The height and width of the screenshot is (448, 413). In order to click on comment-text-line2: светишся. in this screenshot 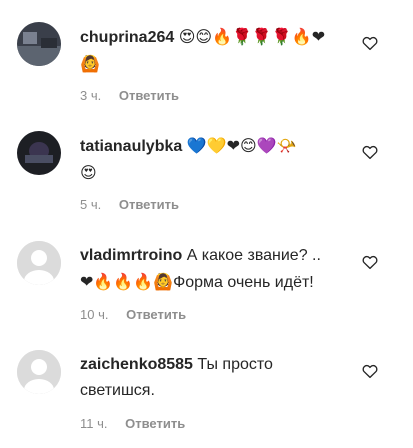, I will do `click(117, 390)`.